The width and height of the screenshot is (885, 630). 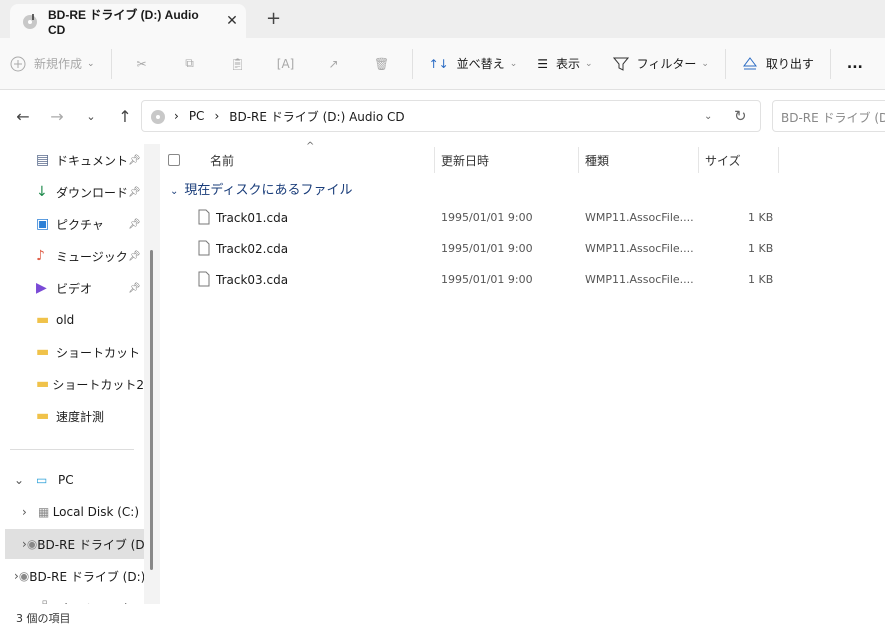 What do you see at coordinates (43, 160) in the screenshot?
I see `document-icon: ▤` at bounding box center [43, 160].